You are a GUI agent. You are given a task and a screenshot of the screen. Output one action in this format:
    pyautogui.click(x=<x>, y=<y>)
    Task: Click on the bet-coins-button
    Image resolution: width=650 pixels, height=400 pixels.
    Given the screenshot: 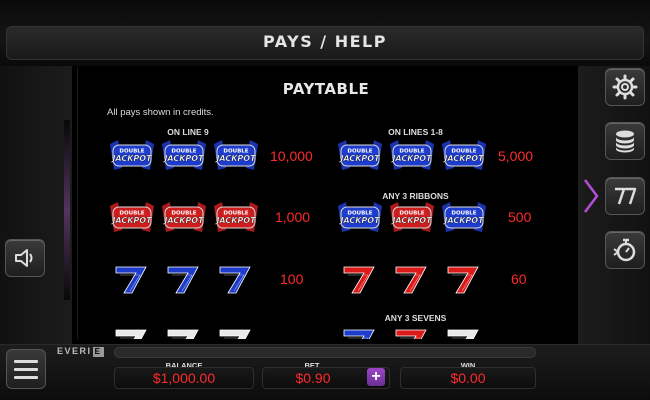 What is the action you would take?
    pyautogui.click(x=625, y=141)
    